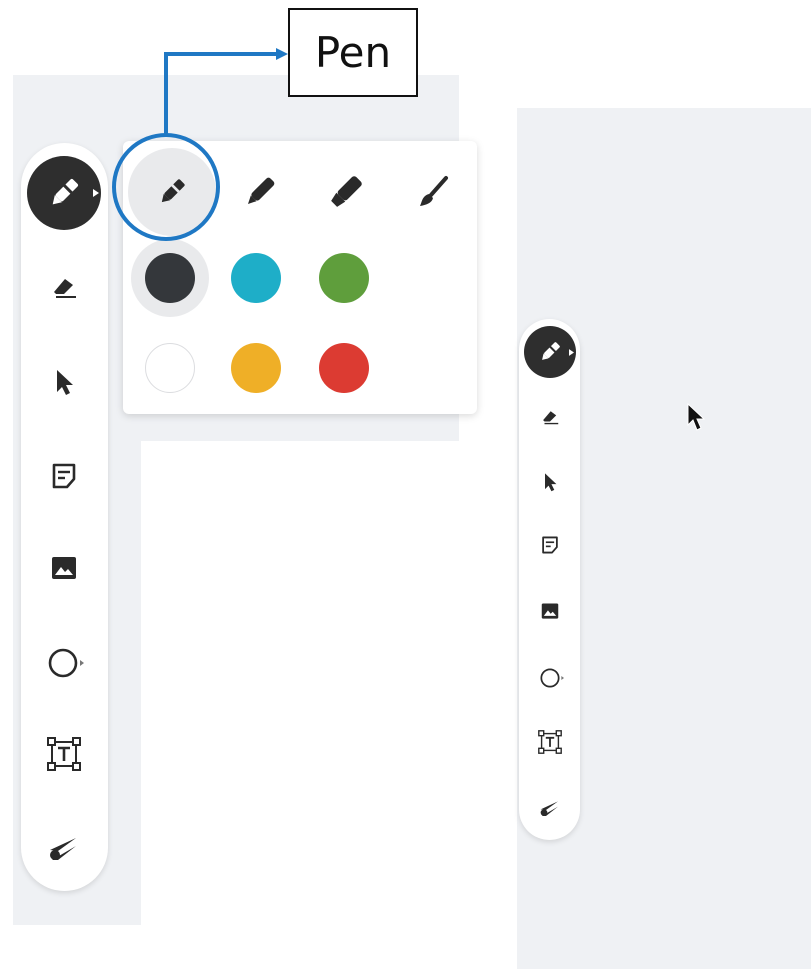 The image size is (811, 969). I want to click on select-tool-button, so click(550, 482).